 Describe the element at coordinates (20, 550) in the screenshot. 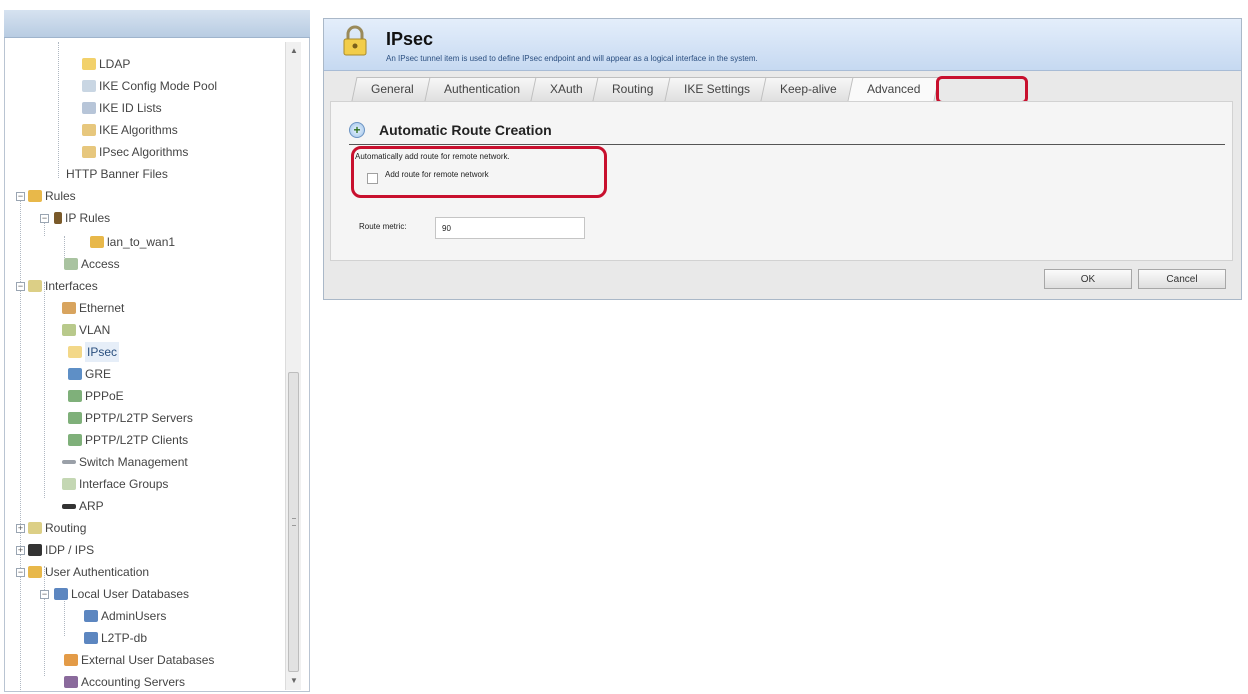

I see `expand-idp-ips-icon: +` at that location.